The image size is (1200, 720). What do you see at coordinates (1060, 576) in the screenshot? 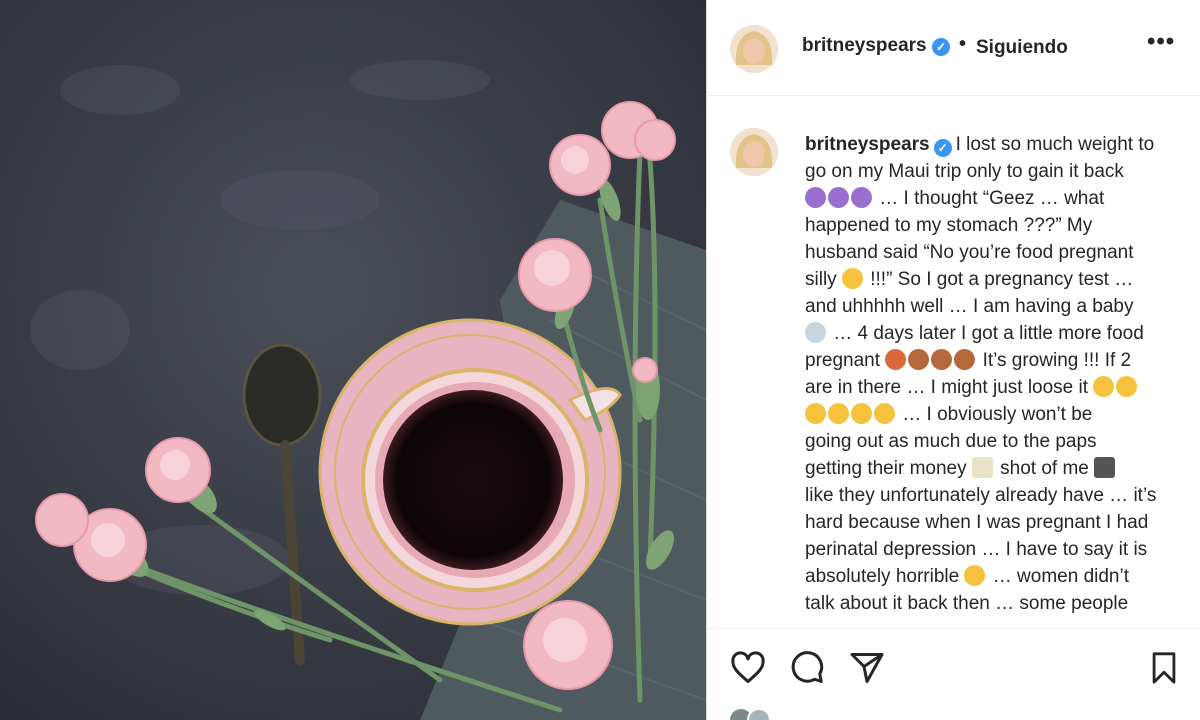
I see `caption-segment: … women didn’t` at bounding box center [1060, 576].